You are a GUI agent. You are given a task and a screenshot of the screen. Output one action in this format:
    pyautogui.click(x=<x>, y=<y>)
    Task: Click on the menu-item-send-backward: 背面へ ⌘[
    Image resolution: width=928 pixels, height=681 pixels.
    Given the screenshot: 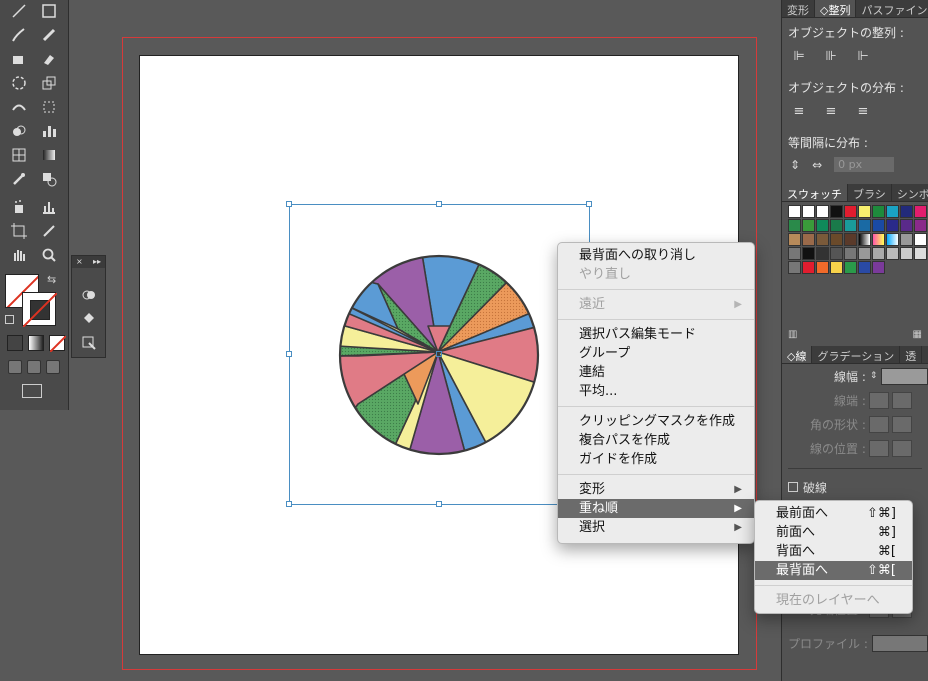 What is the action you would take?
    pyautogui.click(x=833, y=551)
    